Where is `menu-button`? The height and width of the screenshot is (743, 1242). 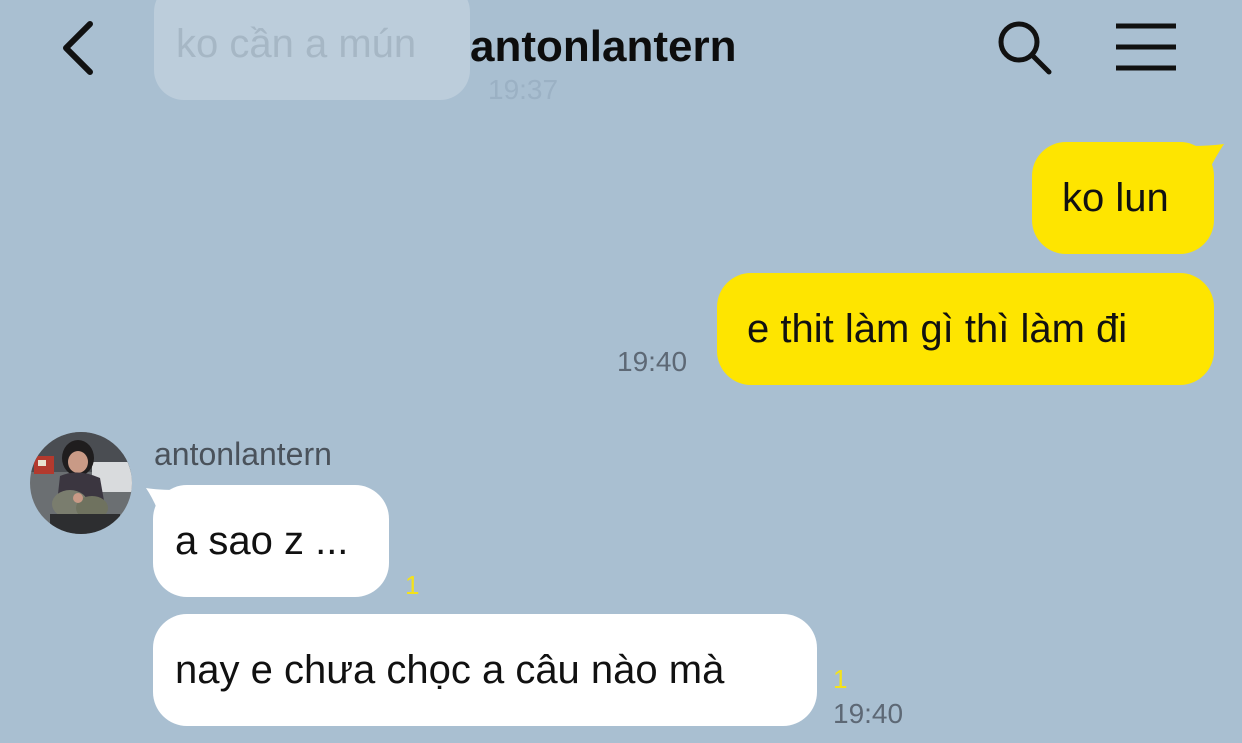
menu-button is located at coordinates (1146, 48).